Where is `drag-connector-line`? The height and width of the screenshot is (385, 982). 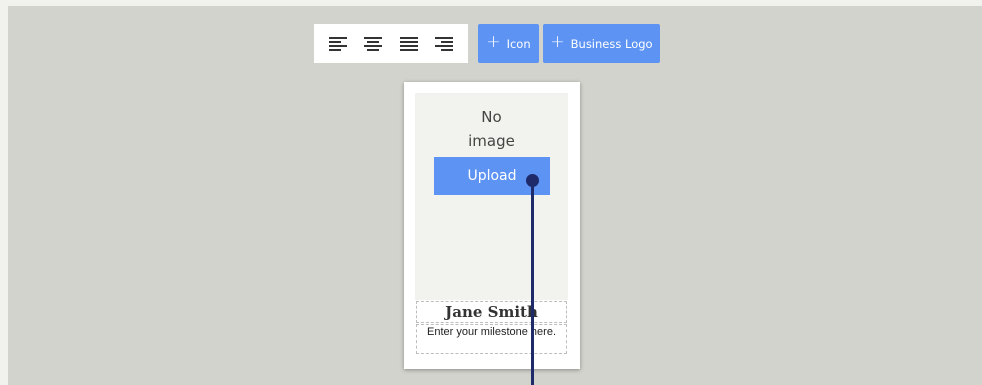 drag-connector-line is located at coordinates (532, 283).